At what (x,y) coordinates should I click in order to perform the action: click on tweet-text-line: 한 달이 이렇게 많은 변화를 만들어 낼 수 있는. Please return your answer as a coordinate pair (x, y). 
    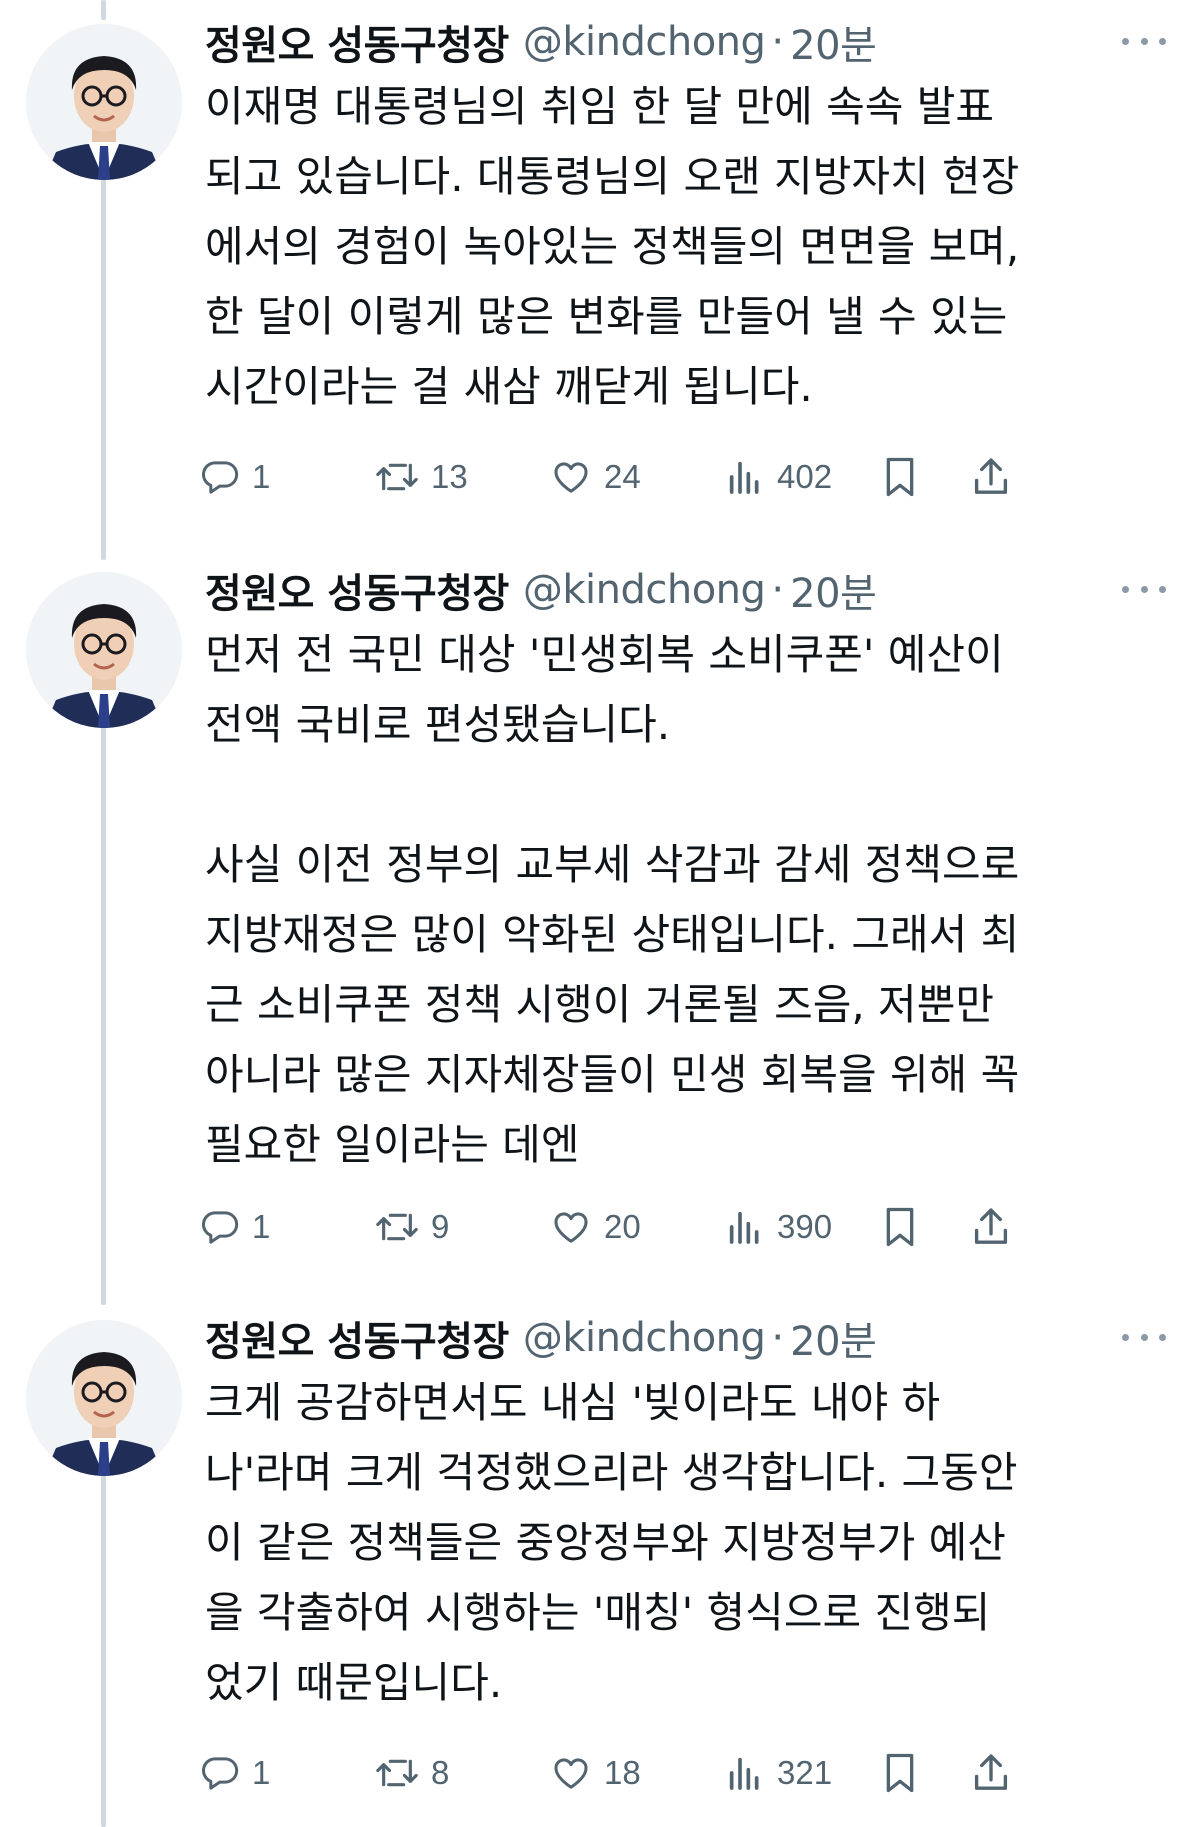
    Looking at the image, I should click on (606, 316).